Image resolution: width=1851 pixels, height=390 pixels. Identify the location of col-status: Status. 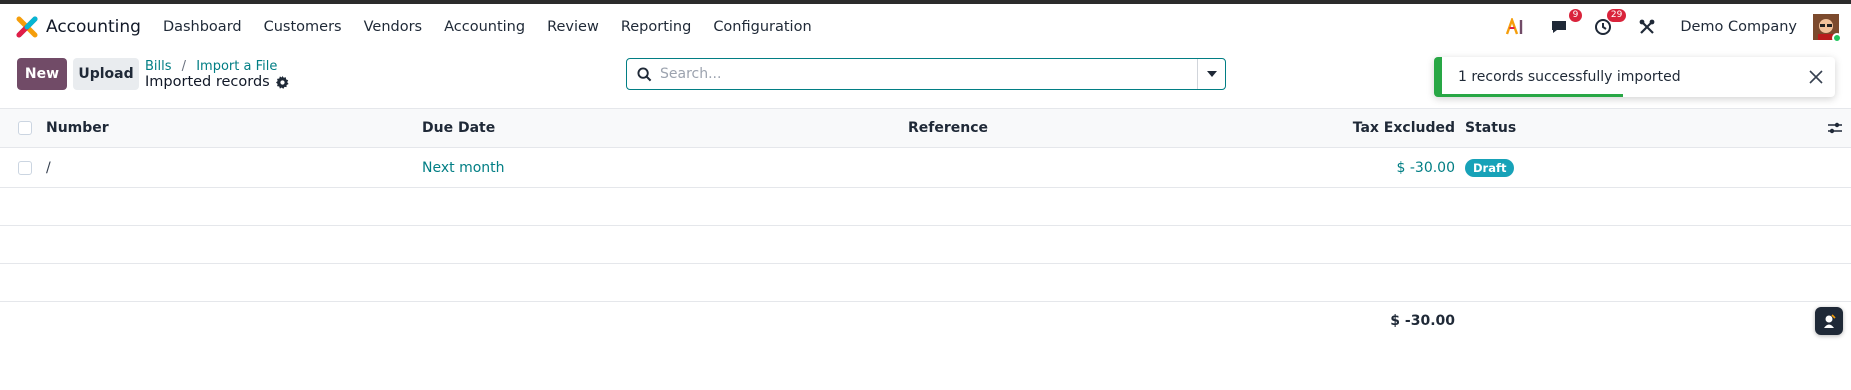
(1490, 128).